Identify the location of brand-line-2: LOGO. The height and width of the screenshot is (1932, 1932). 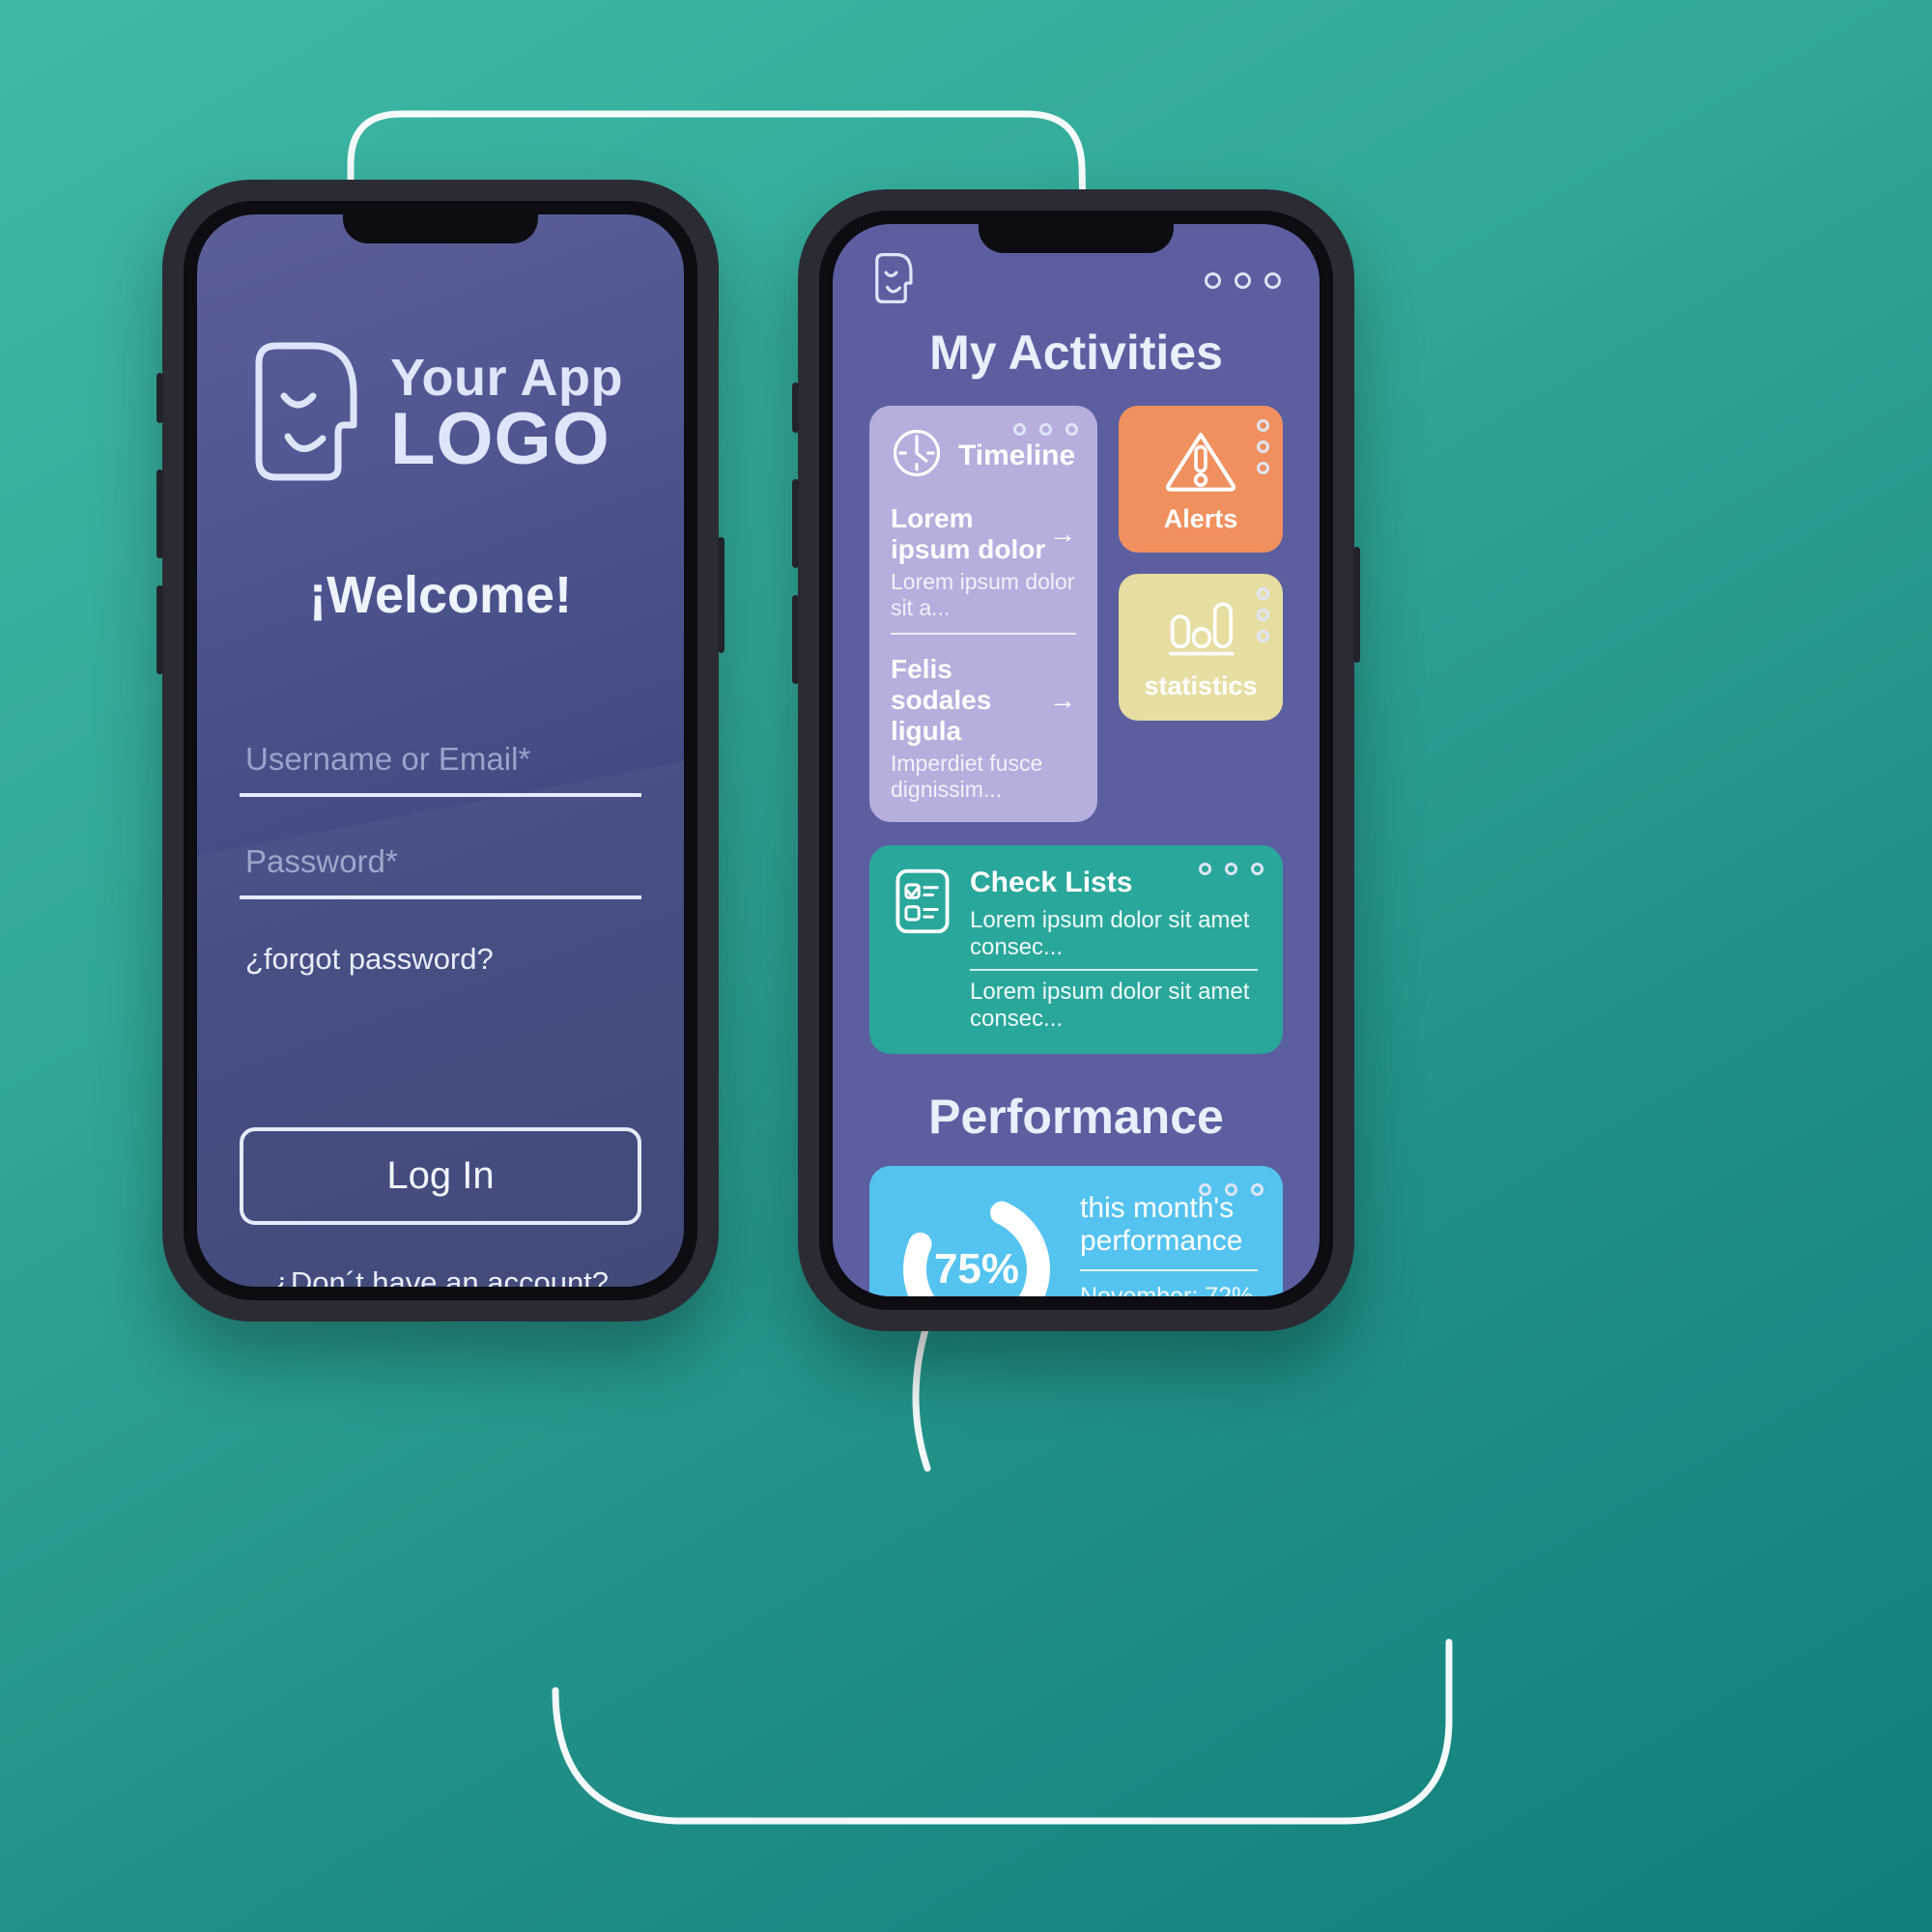
(500, 439).